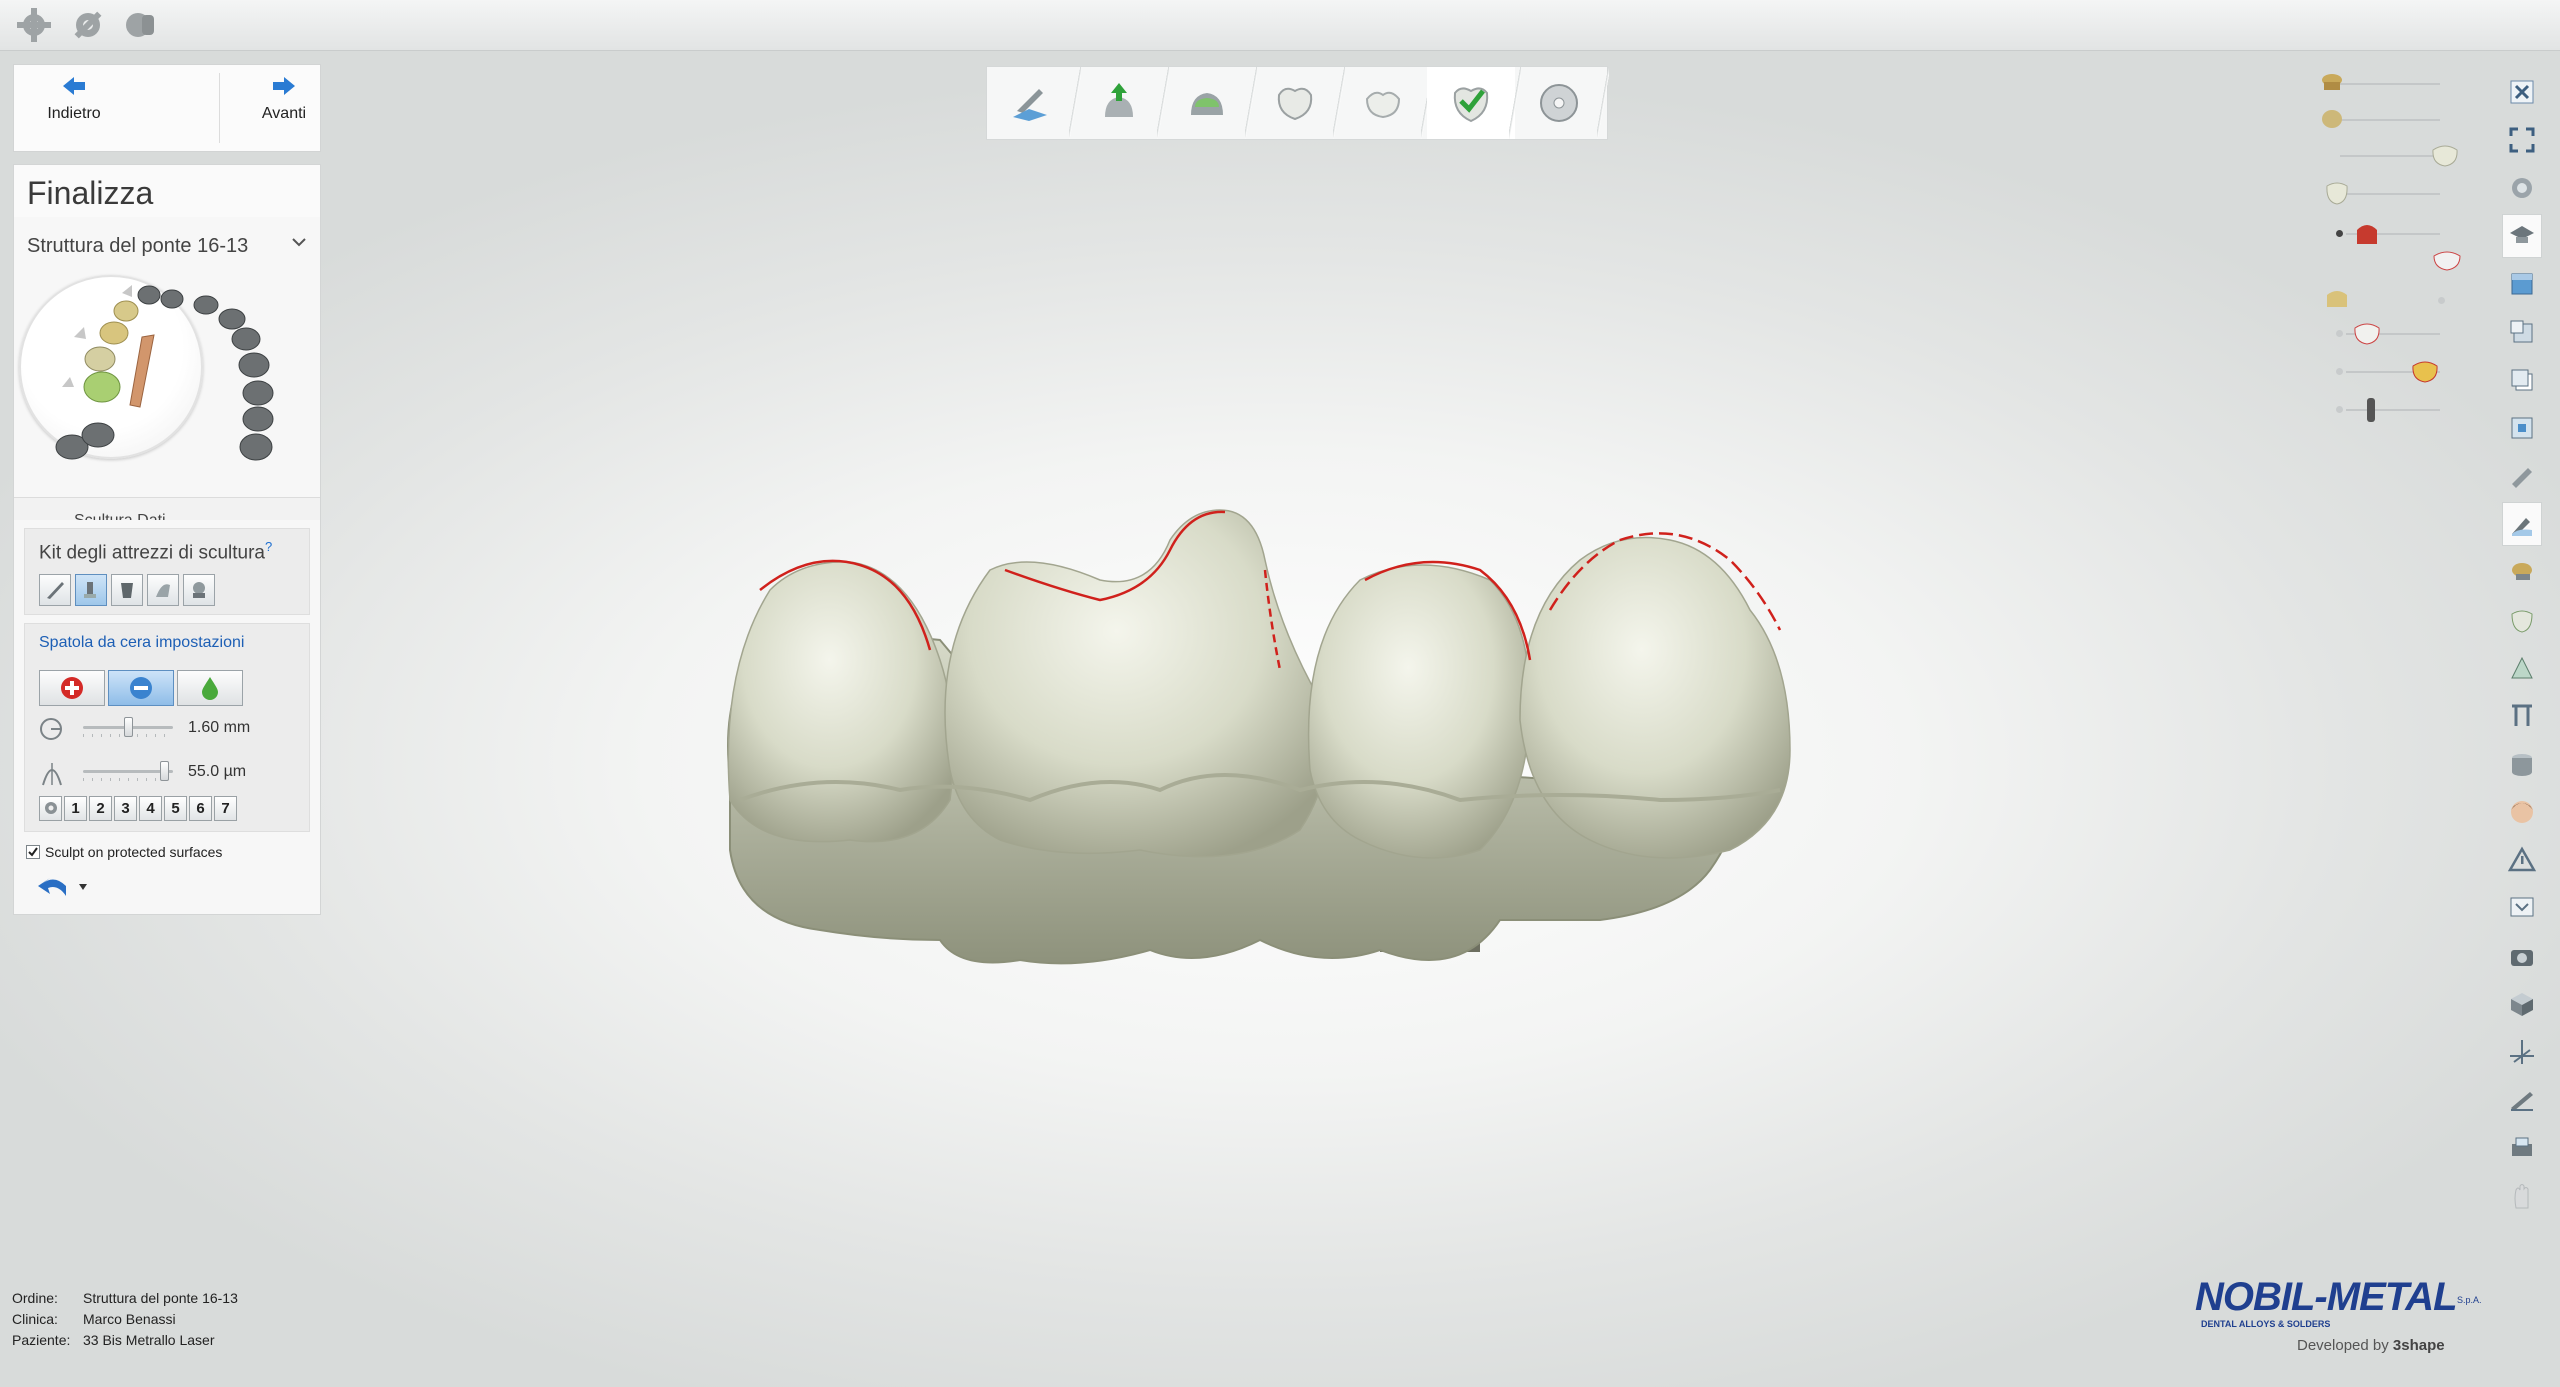  I want to click on ruler-icon, so click(2522, 1101).